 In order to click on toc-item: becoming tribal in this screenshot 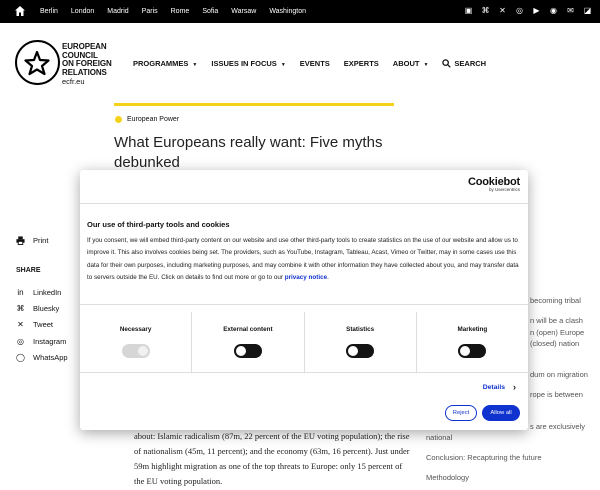, I will do `click(555, 300)`.